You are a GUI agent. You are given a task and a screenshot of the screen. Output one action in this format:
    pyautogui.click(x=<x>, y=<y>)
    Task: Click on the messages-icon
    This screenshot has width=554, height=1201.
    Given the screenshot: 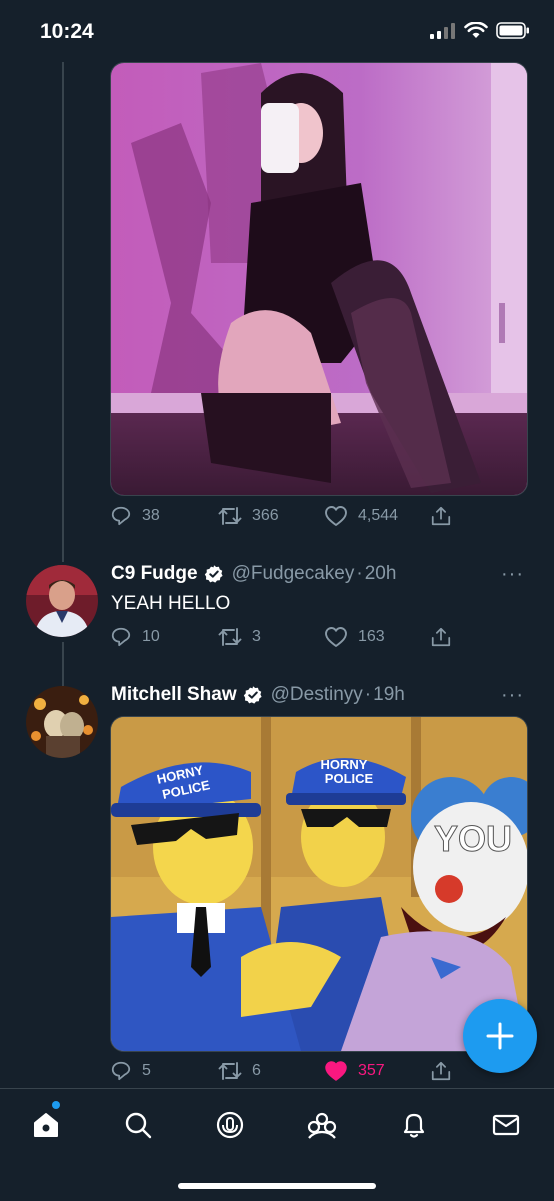 What is the action you would take?
    pyautogui.click(x=506, y=1125)
    